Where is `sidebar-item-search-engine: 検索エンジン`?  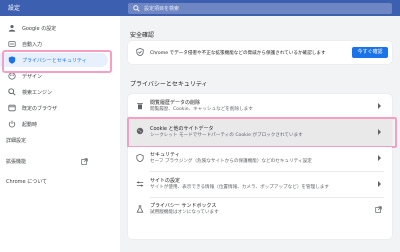
sidebar-item-search-engine: 検索エンジン is located at coordinates (60, 92).